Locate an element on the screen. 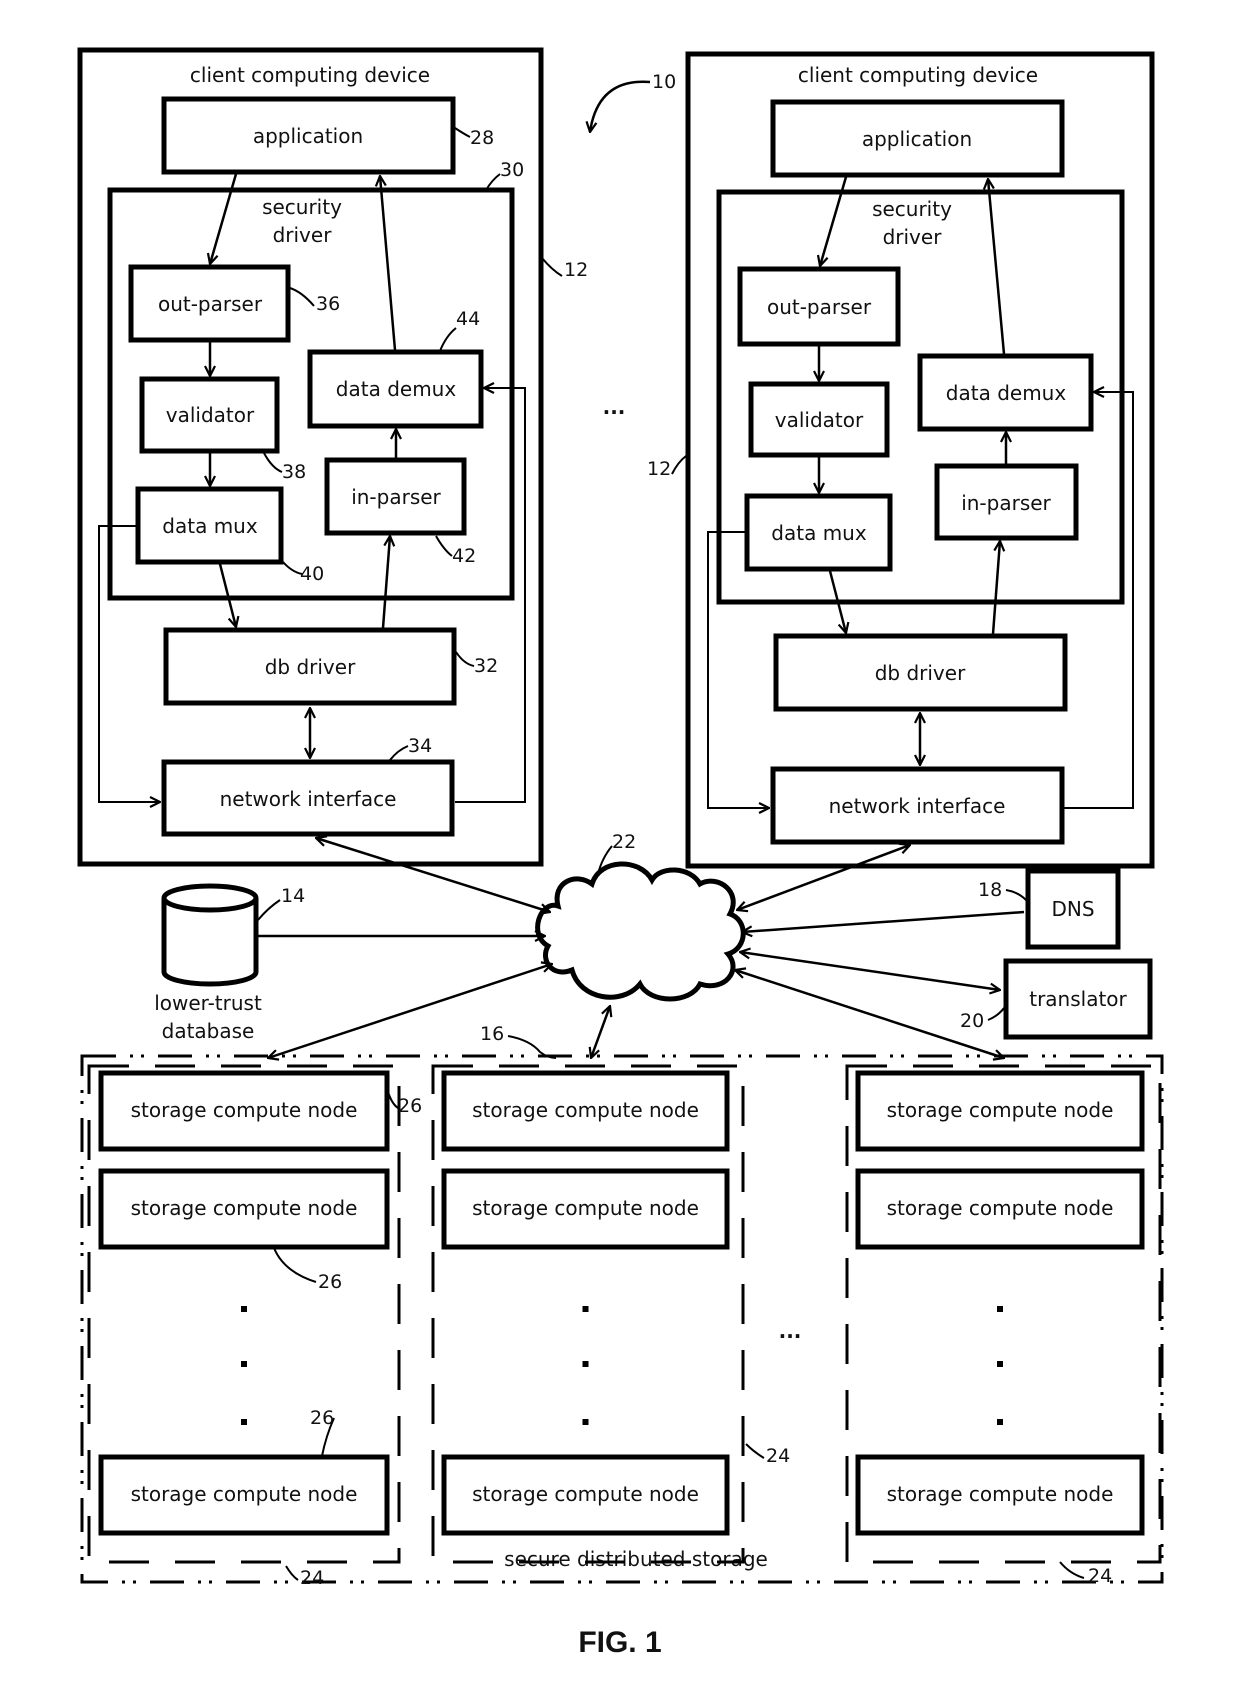 Image resolution: width=1240 pixels, height=1706 pixels. network-cloud: 22 is located at coordinates (640, 916).